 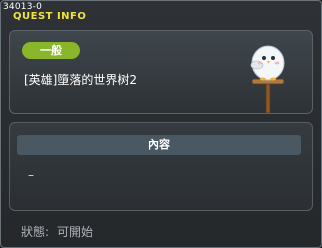 What do you see at coordinates (80, 80) in the screenshot?
I see `quest-name: [英雄]墮落的世界树2` at bounding box center [80, 80].